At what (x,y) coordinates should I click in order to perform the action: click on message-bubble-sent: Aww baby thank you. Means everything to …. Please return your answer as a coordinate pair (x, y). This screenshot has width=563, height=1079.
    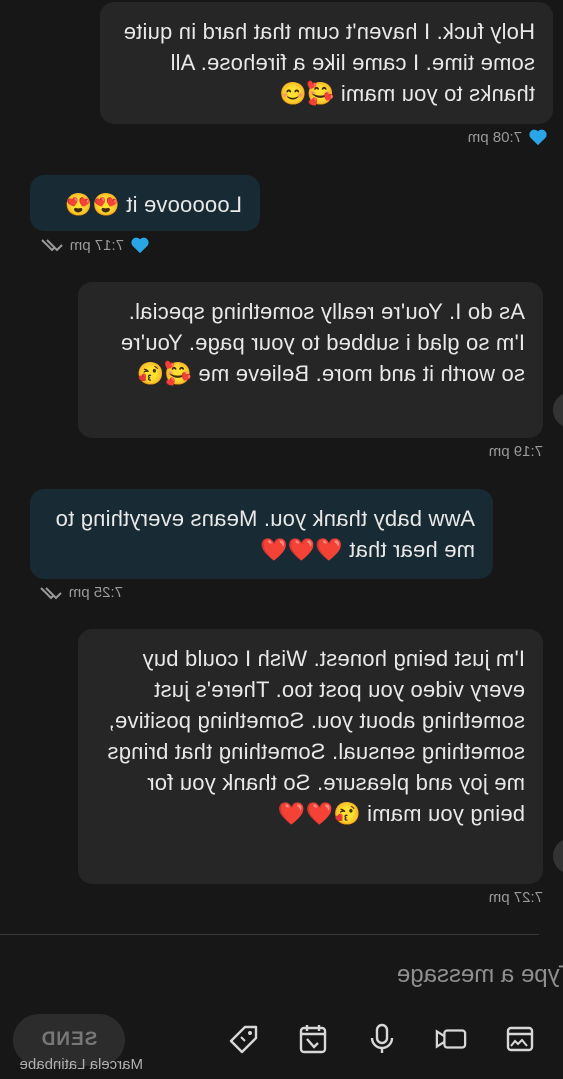
    Looking at the image, I should click on (261, 534).